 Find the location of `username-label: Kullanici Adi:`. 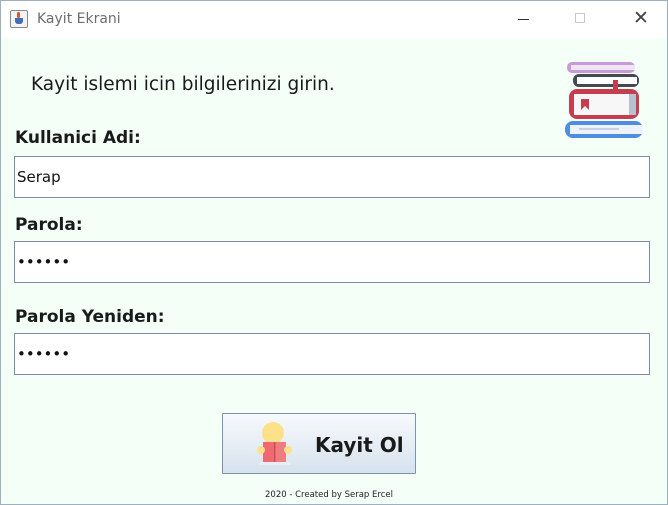

username-label: Kullanici Adi: is located at coordinates (78, 138).